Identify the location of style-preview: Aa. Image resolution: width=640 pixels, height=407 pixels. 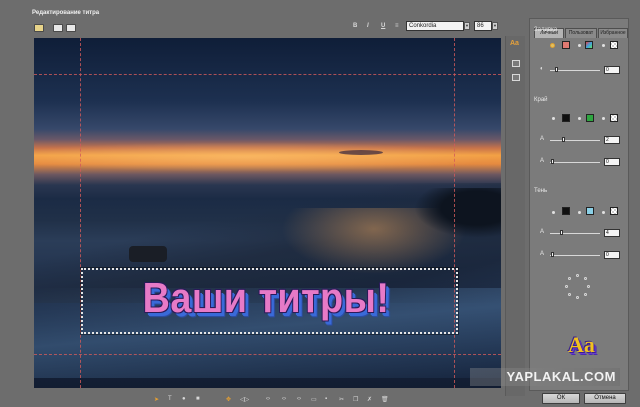
(581, 344).